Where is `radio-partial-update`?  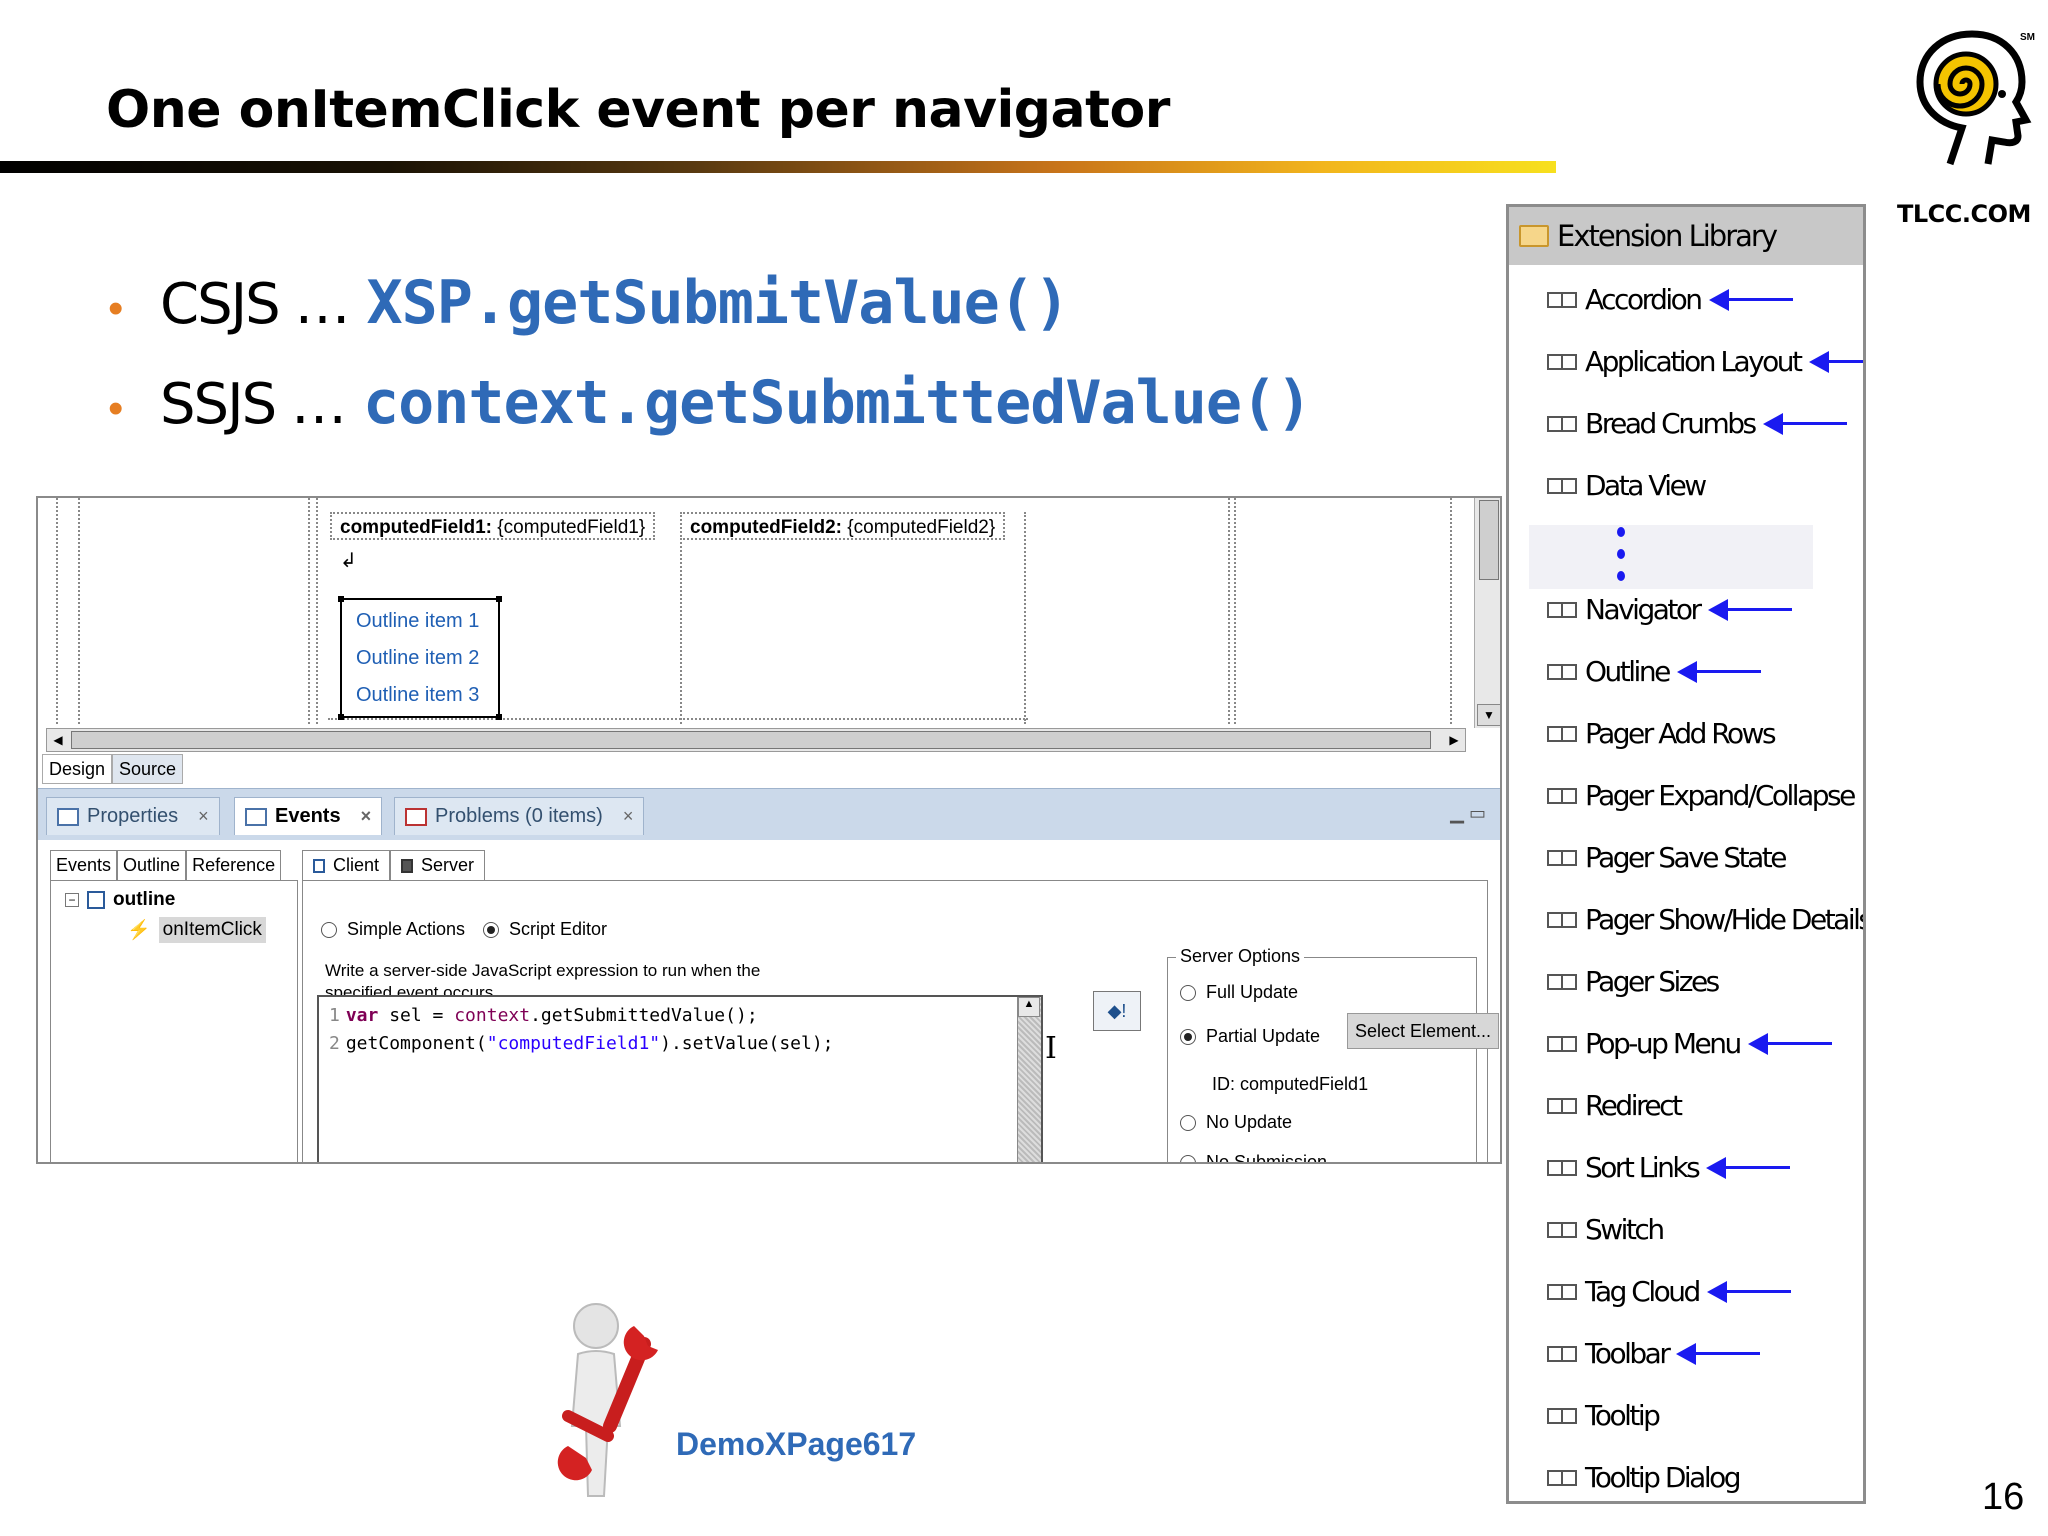 radio-partial-update is located at coordinates (1188, 1036).